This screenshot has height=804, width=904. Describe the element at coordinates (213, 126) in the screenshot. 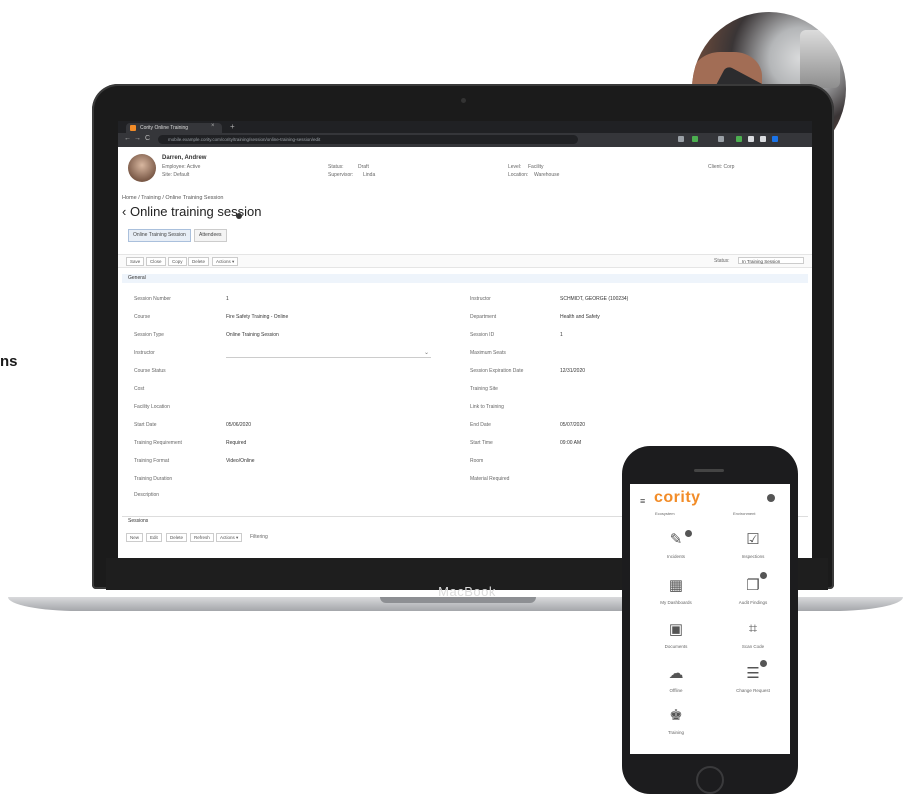

I see `tab-close-icon: ×` at that location.